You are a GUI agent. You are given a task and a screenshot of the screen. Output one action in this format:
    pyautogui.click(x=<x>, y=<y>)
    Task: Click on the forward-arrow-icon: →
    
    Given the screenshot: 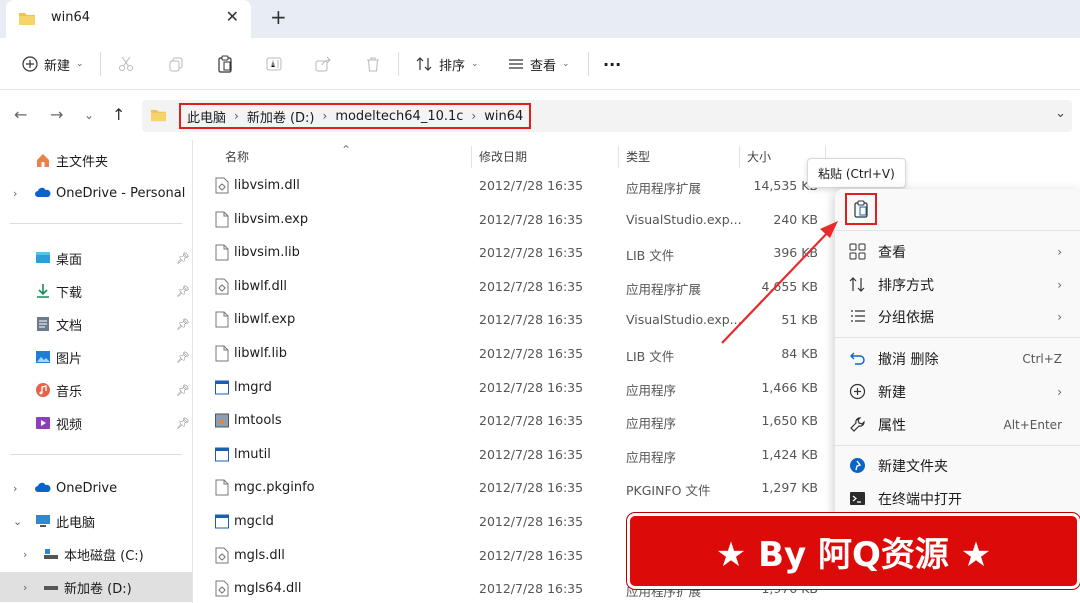 What is the action you would take?
    pyautogui.click(x=56, y=114)
    